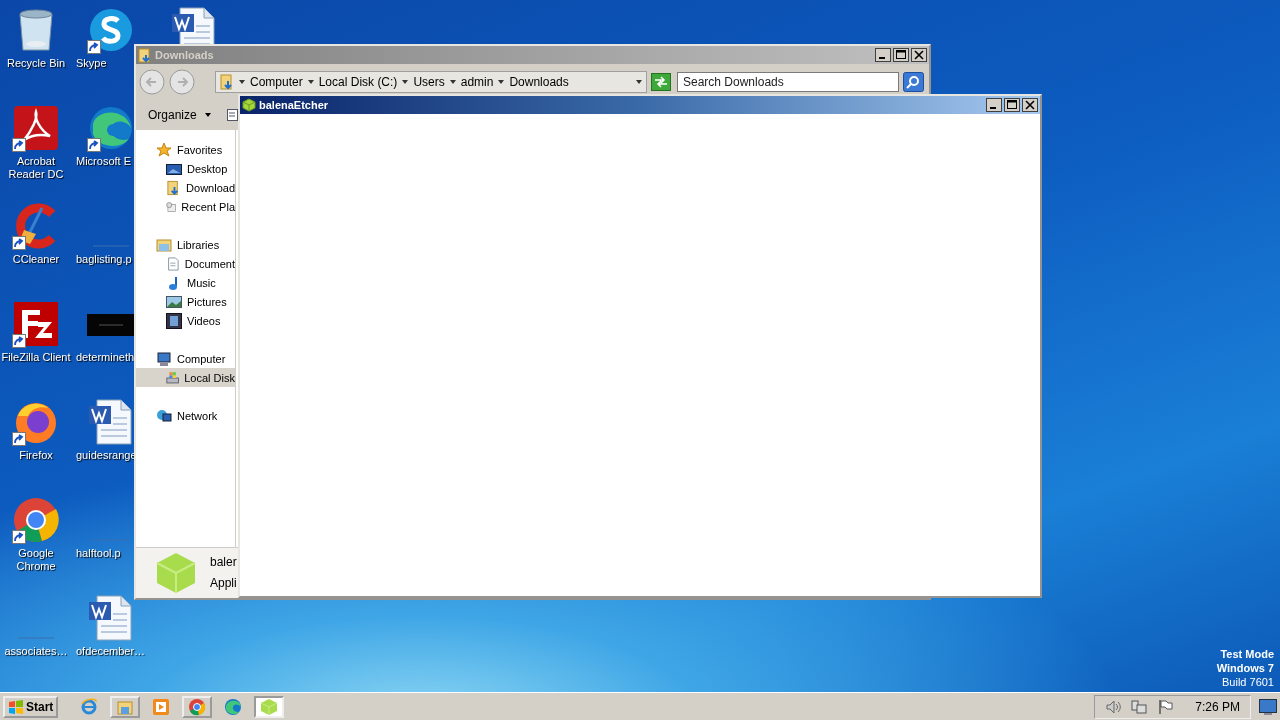 The width and height of the screenshot is (1280, 720). What do you see at coordinates (788, 82) in the screenshot?
I see `search-field: Search Downloads` at bounding box center [788, 82].